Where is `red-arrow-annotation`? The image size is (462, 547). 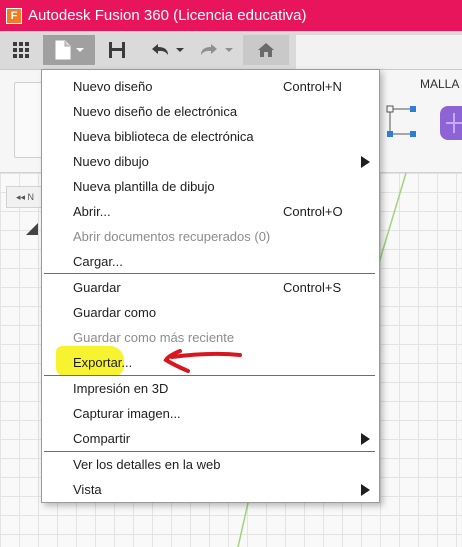 red-arrow-annotation is located at coordinates (202, 361).